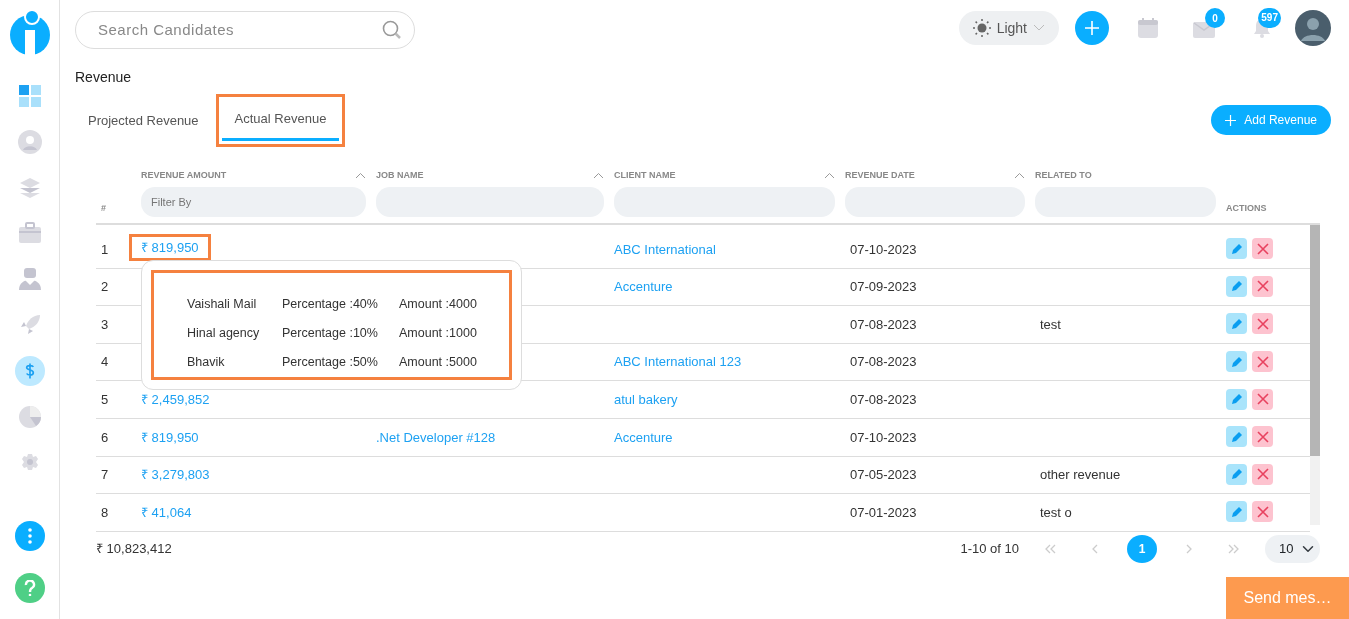 The image size is (1349, 619). I want to click on row-number: 8, so click(105, 512).